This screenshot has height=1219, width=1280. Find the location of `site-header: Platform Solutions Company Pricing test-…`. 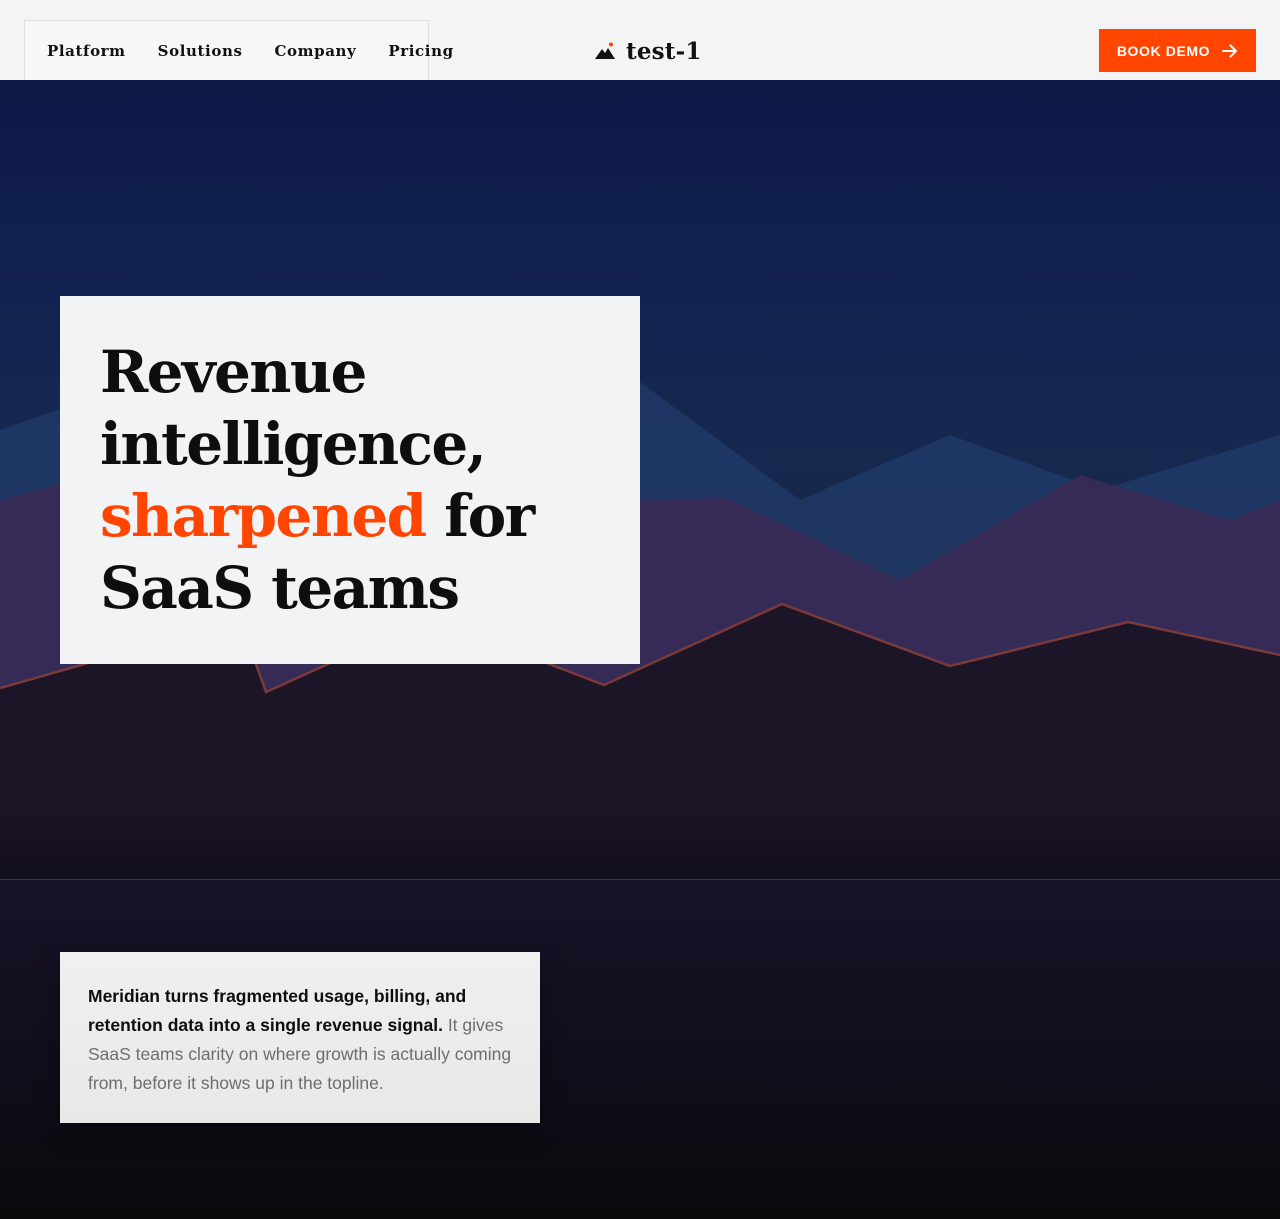

site-header: Platform Solutions Company Pricing test-… is located at coordinates (640, 40).